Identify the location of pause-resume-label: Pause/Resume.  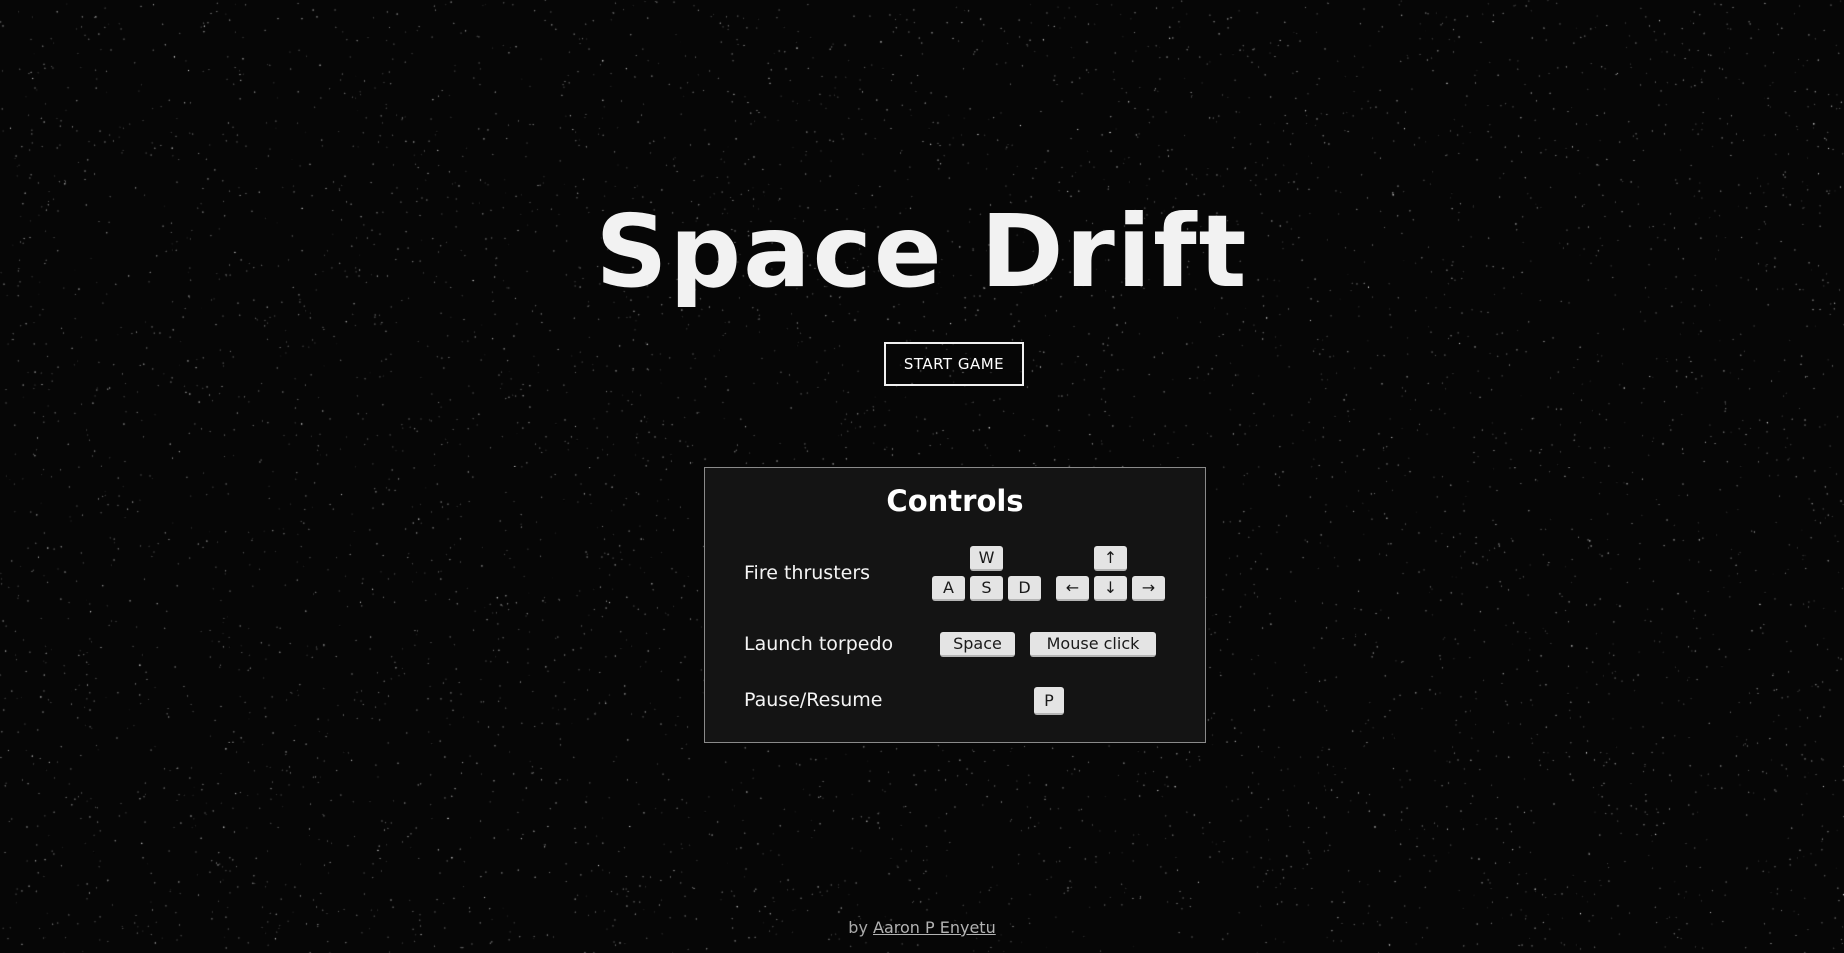
(813, 700).